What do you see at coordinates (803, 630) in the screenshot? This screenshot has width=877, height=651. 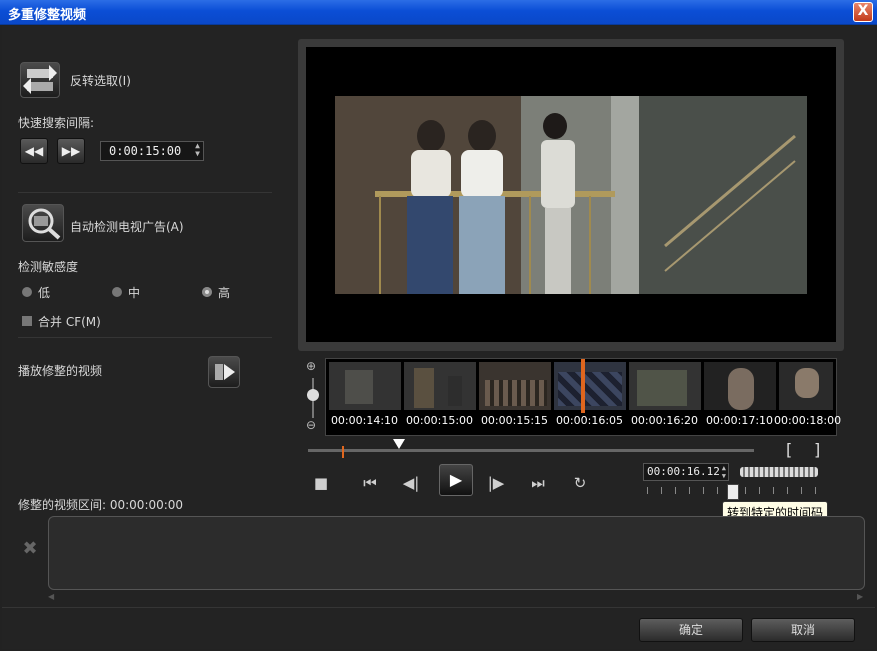 I see `cancel-button: 取消` at bounding box center [803, 630].